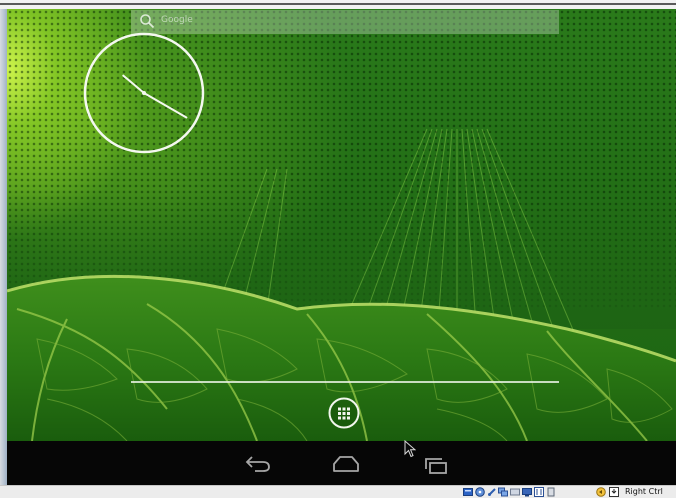 This screenshot has width=676, height=498. Describe the element at coordinates (338, 4) in the screenshot. I see `window-edge` at that location.